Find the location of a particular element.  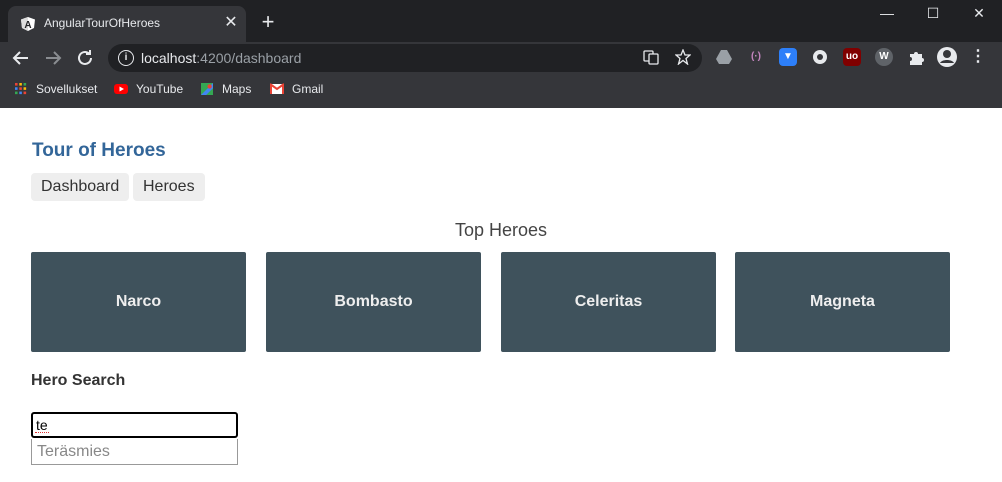

maps-icon is located at coordinates (207, 89).